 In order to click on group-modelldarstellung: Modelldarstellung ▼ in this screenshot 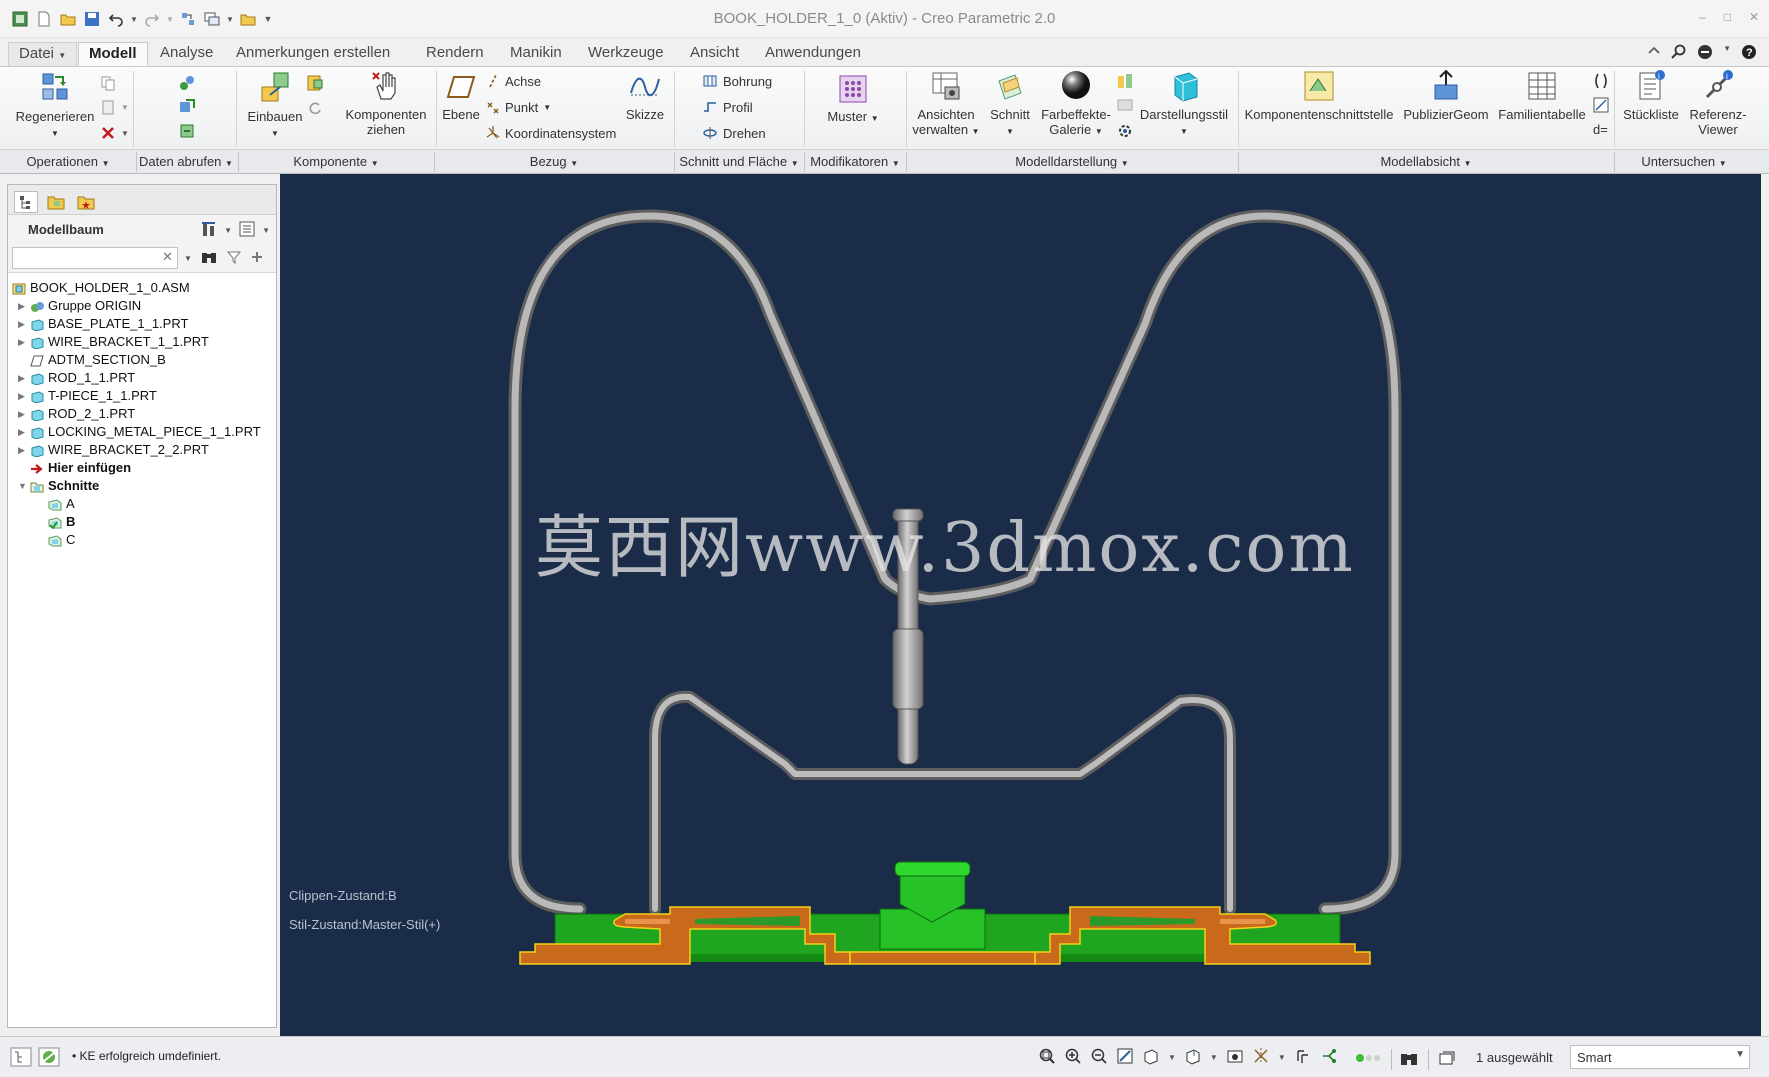, I will do `click(1072, 161)`.